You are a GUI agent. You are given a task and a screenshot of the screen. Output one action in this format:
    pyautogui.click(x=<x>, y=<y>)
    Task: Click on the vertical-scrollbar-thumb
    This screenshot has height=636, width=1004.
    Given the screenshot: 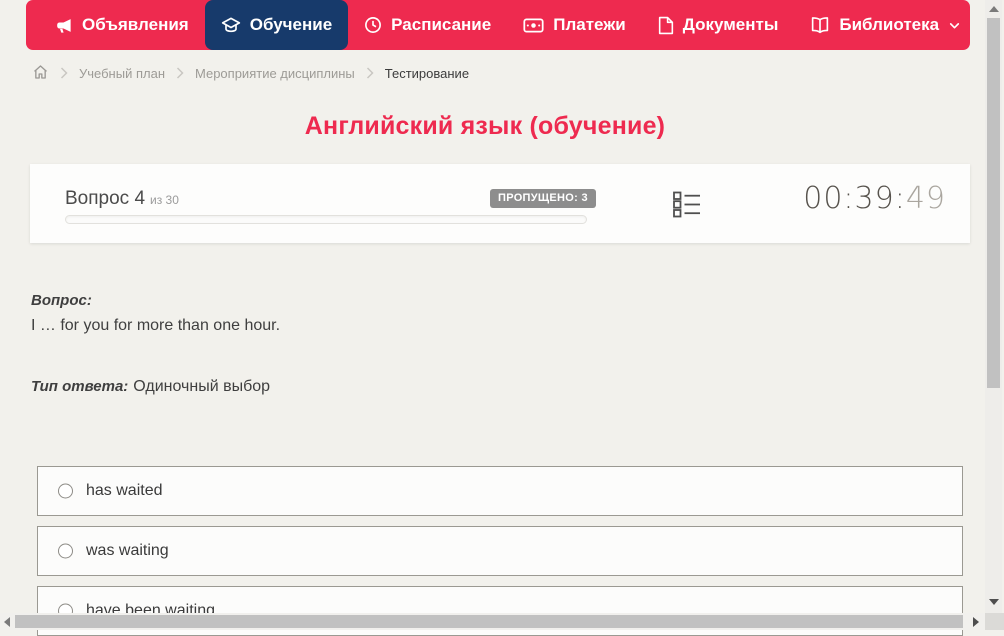 What is the action you would take?
    pyautogui.click(x=993, y=203)
    